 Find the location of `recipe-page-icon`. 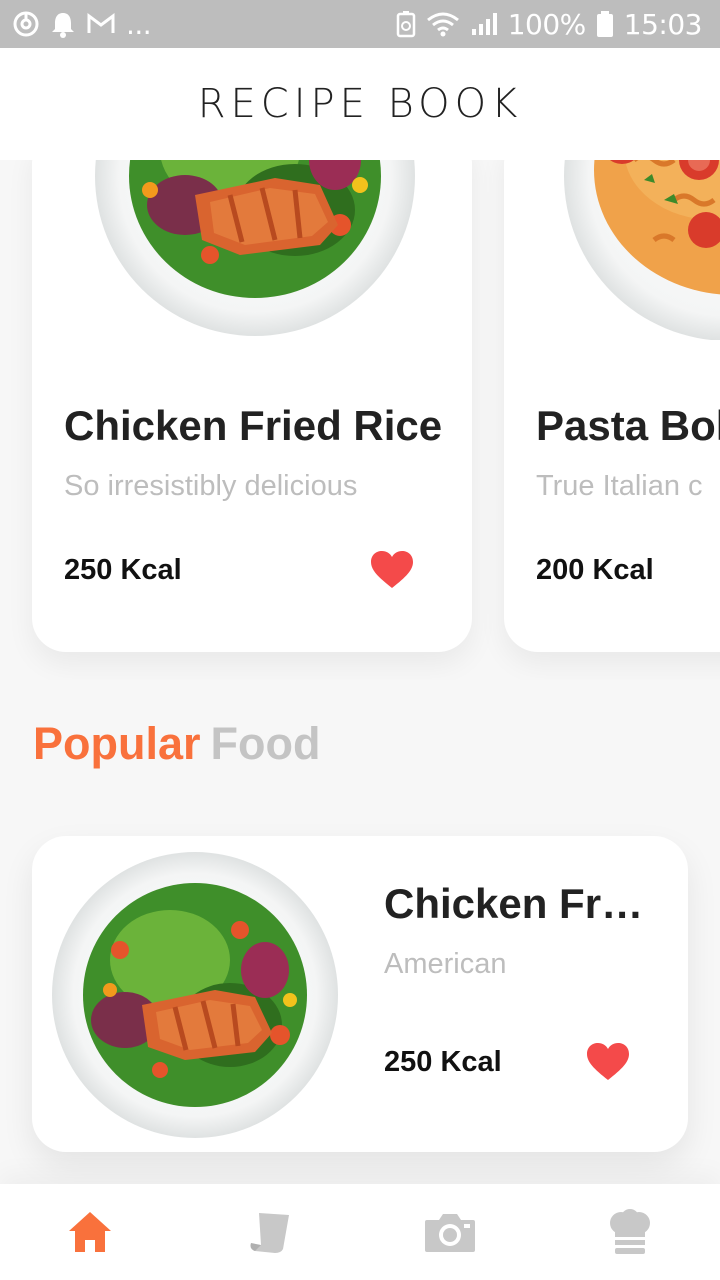

recipe-page-icon is located at coordinates (269, 1233).